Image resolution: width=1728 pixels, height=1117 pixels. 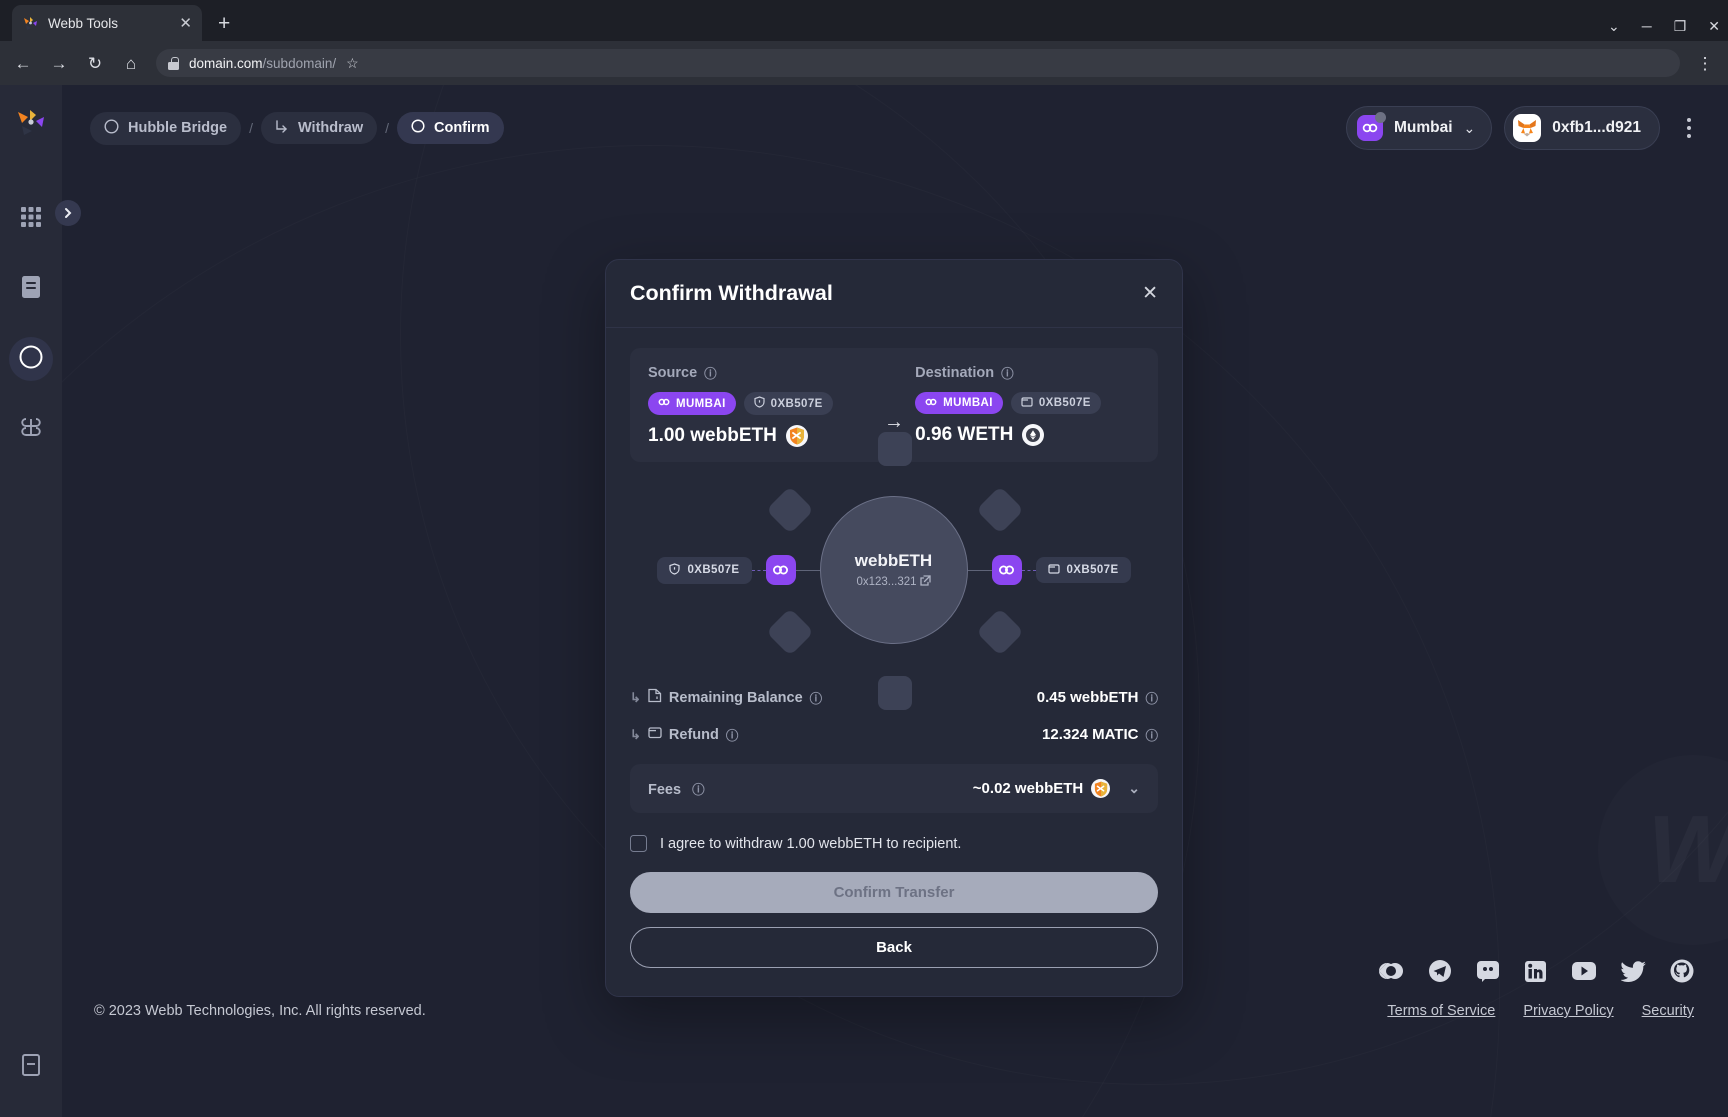 I want to click on wallet-button: 0xfb1...d921, so click(x=1582, y=128).